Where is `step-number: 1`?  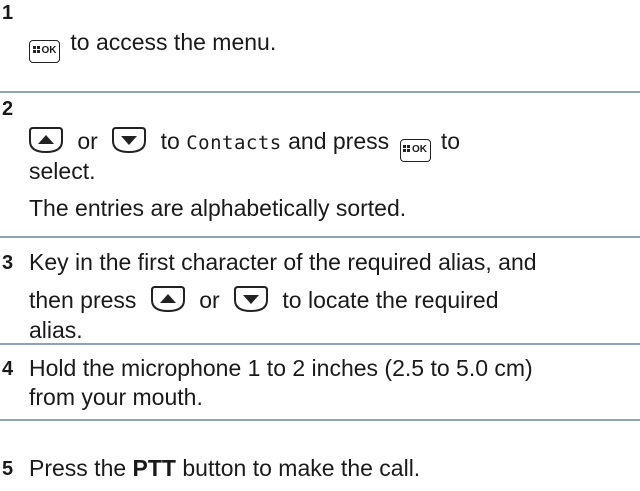
step-number: 1 is located at coordinates (8, 13).